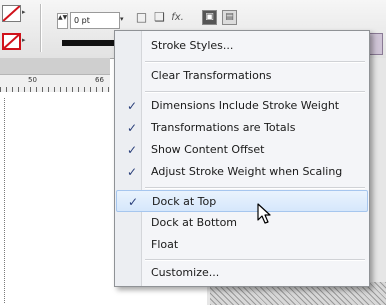  Describe the element at coordinates (99, 80) in the screenshot. I see `ruler-label: 66` at that location.